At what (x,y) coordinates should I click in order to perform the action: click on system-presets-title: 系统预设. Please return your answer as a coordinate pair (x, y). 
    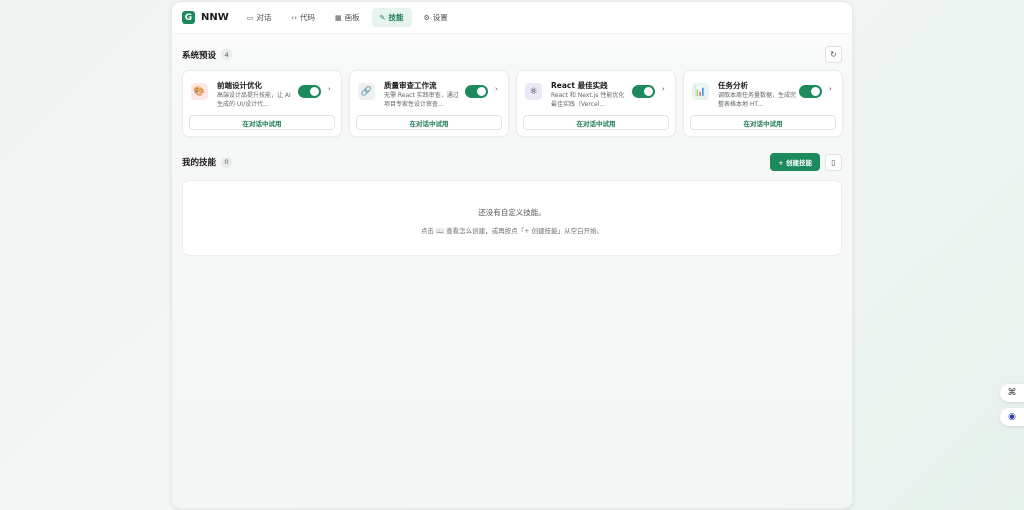
    Looking at the image, I should click on (199, 55).